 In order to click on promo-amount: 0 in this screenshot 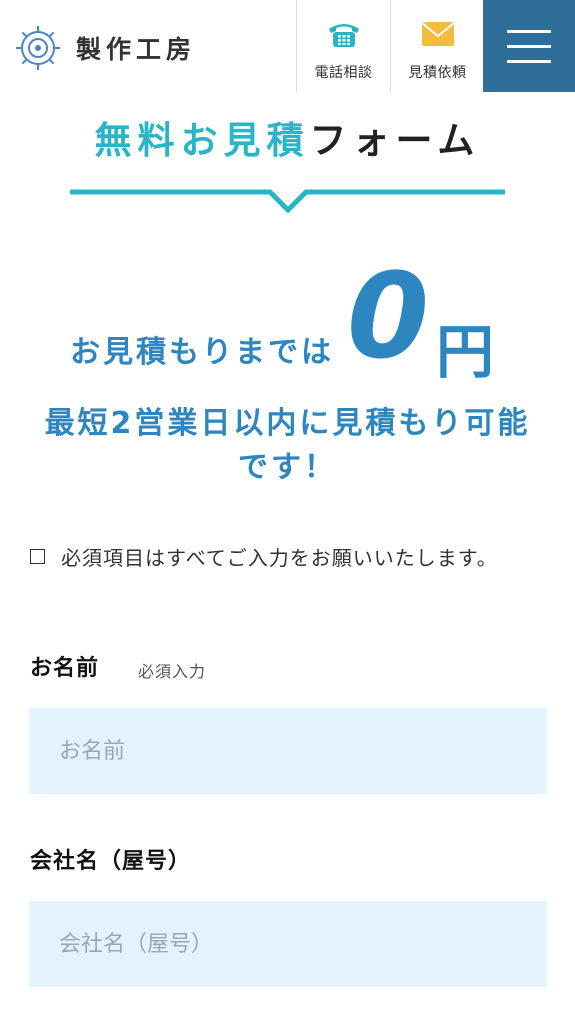, I will do `click(388, 316)`.